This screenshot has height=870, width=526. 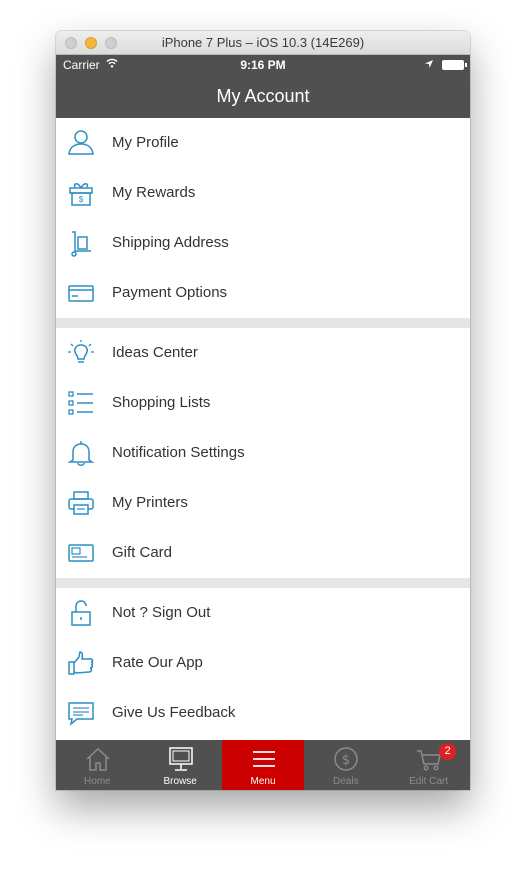 I want to click on status-bar: Carrier 9:16 PM, so click(x=263, y=65).